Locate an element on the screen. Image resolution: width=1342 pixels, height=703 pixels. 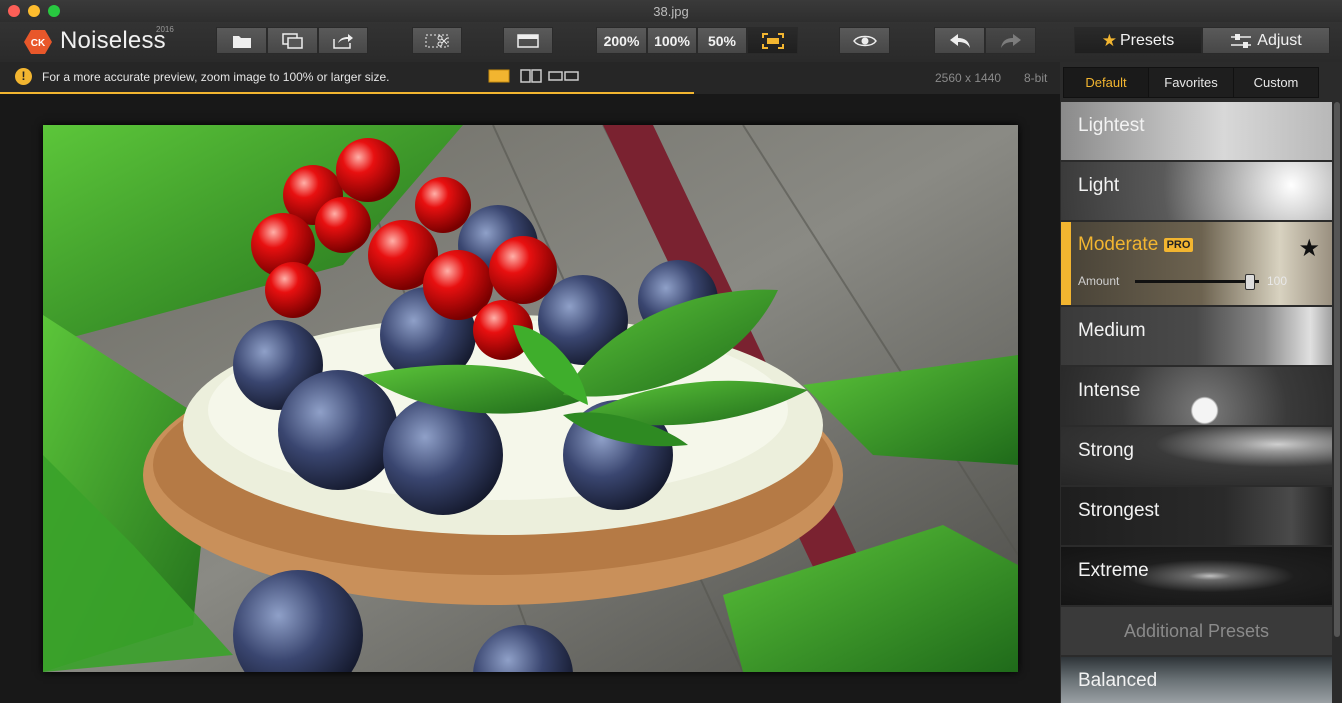
additional-presets-header: Additional Presets is located at coordinates (1196, 631).